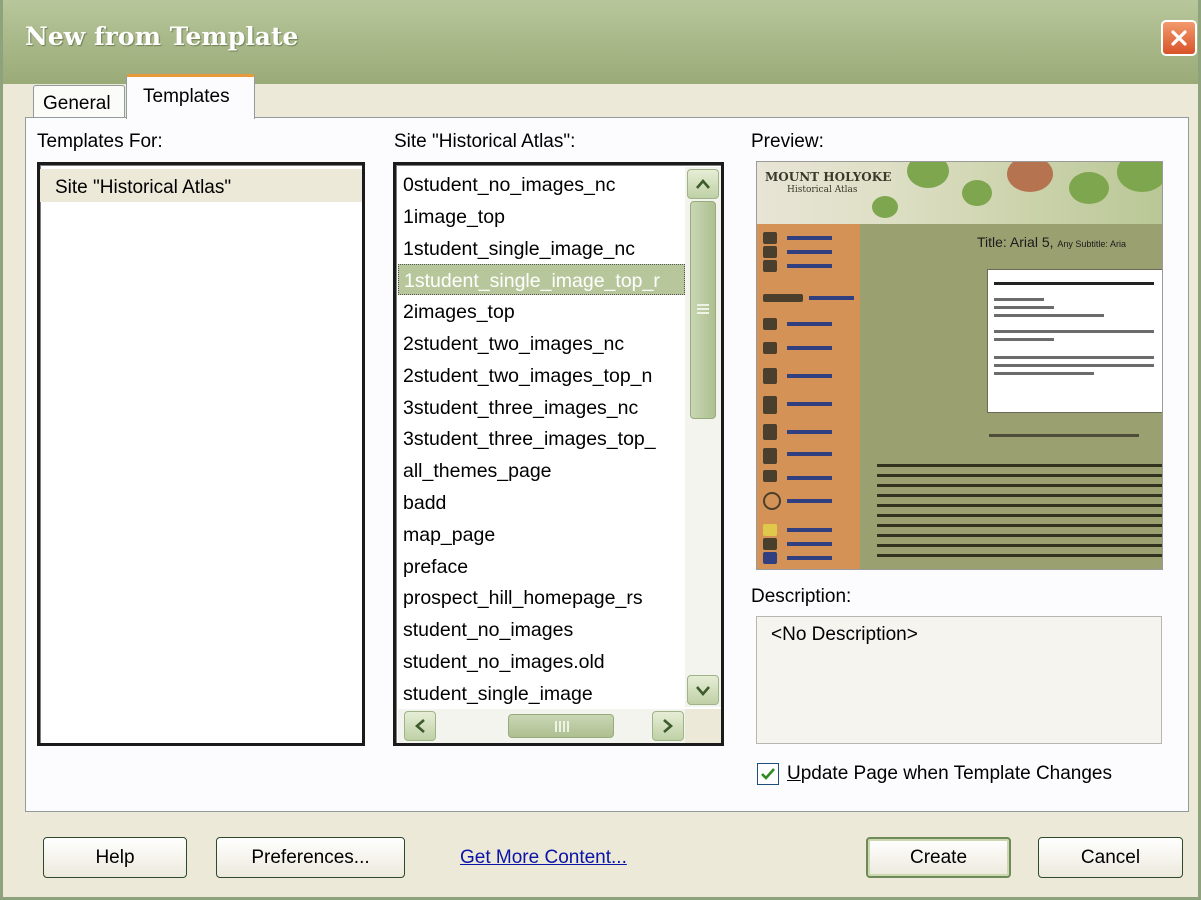  I want to click on site-template-item: preface, so click(541, 566).